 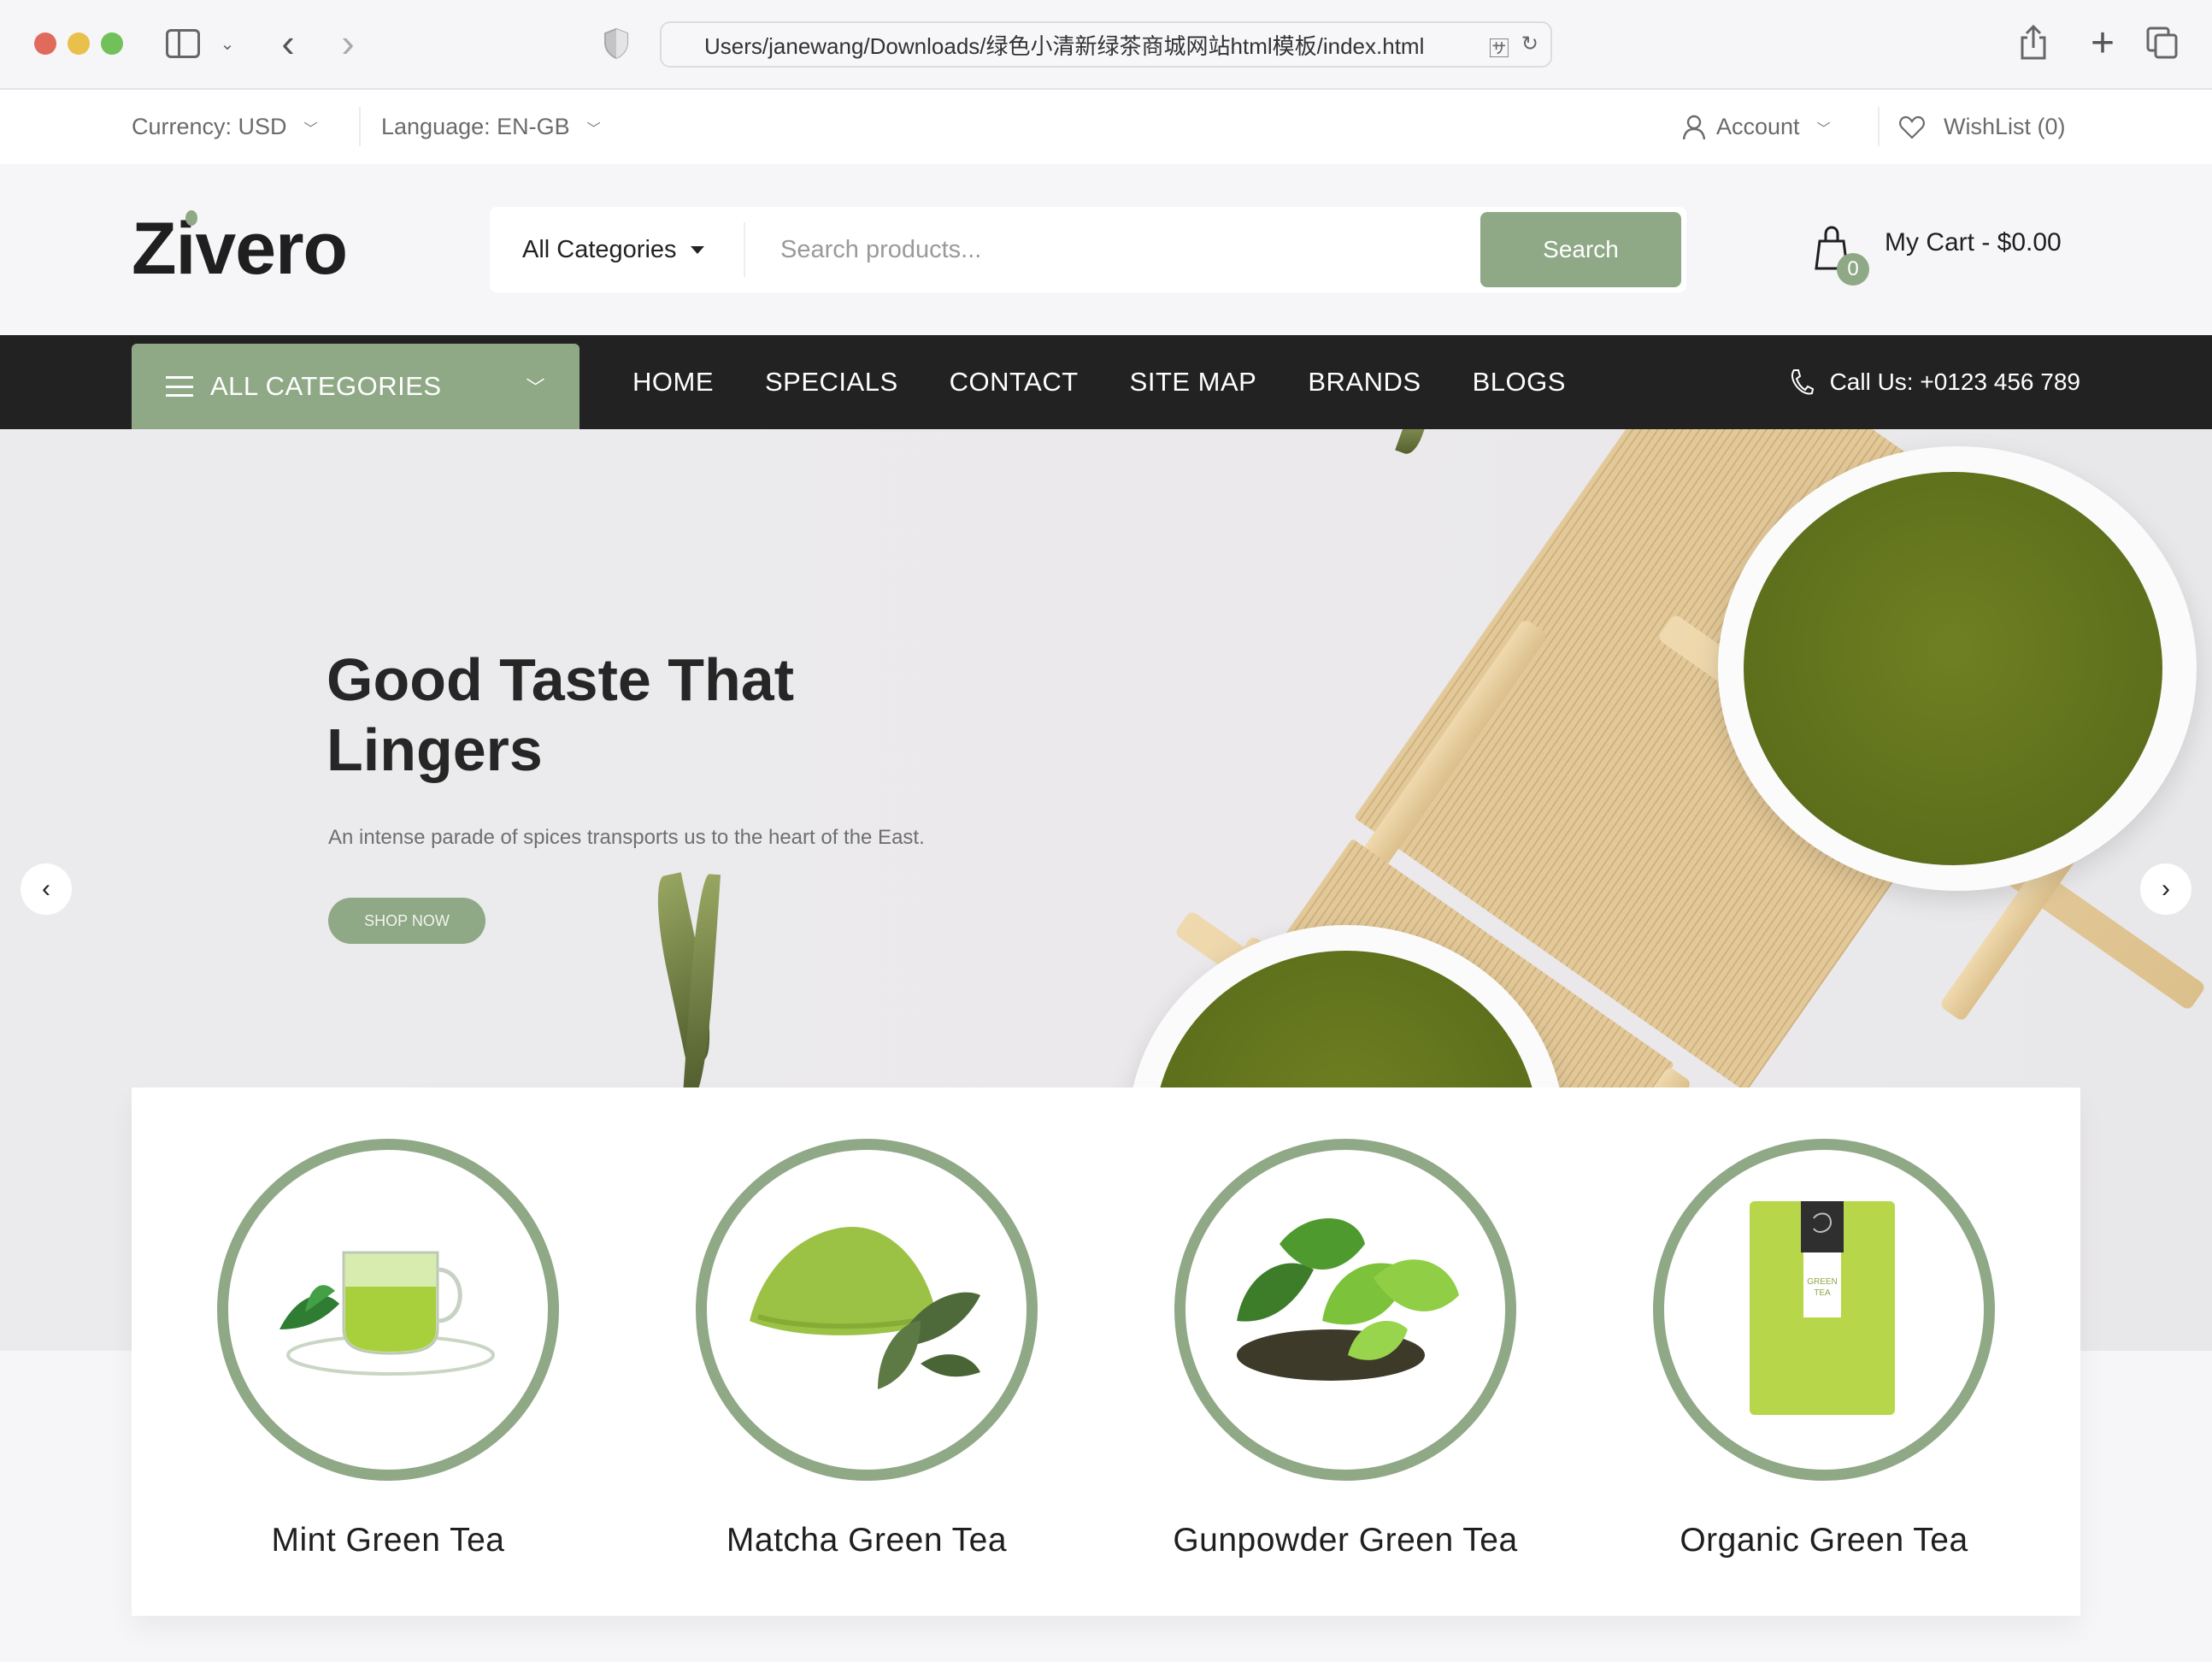 I want to click on cart-link: 0 My Cart - $0.00, so click(x=1960, y=256).